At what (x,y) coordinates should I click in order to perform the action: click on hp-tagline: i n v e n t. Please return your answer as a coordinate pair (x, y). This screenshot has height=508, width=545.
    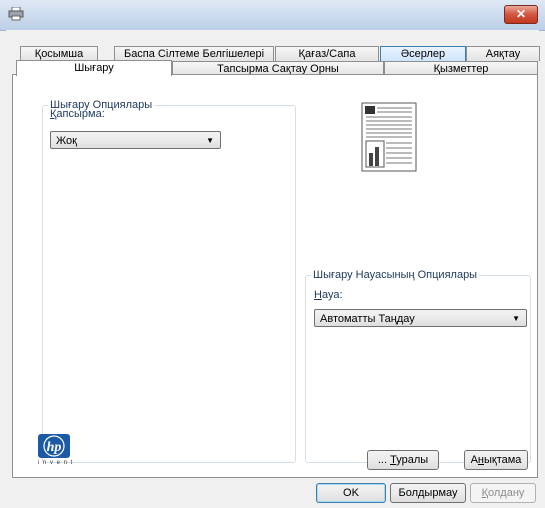
    Looking at the image, I should click on (56, 463).